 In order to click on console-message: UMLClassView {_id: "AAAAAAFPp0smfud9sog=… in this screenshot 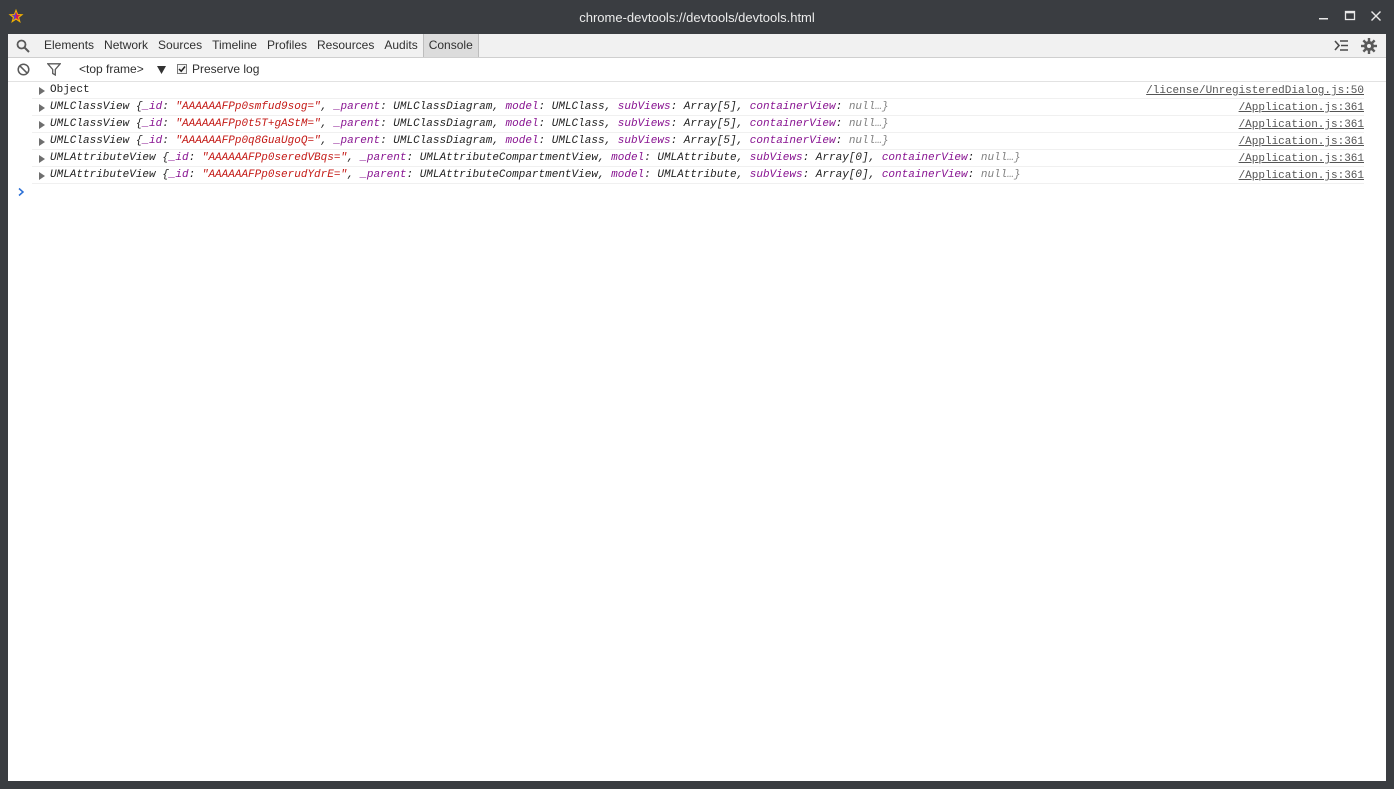, I will do `click(698, 107)`.